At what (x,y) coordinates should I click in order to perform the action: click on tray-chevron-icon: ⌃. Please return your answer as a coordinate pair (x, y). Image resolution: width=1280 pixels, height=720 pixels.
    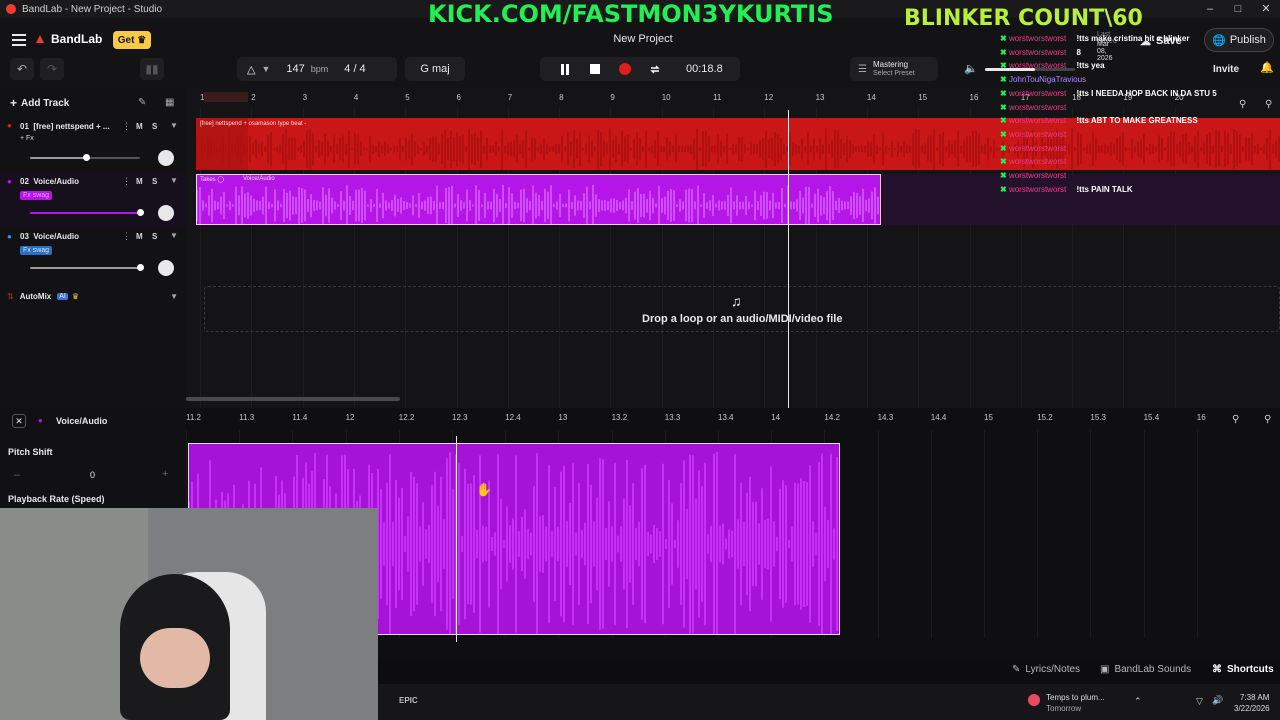
    Looking at the image, I should click on (1138, 701).